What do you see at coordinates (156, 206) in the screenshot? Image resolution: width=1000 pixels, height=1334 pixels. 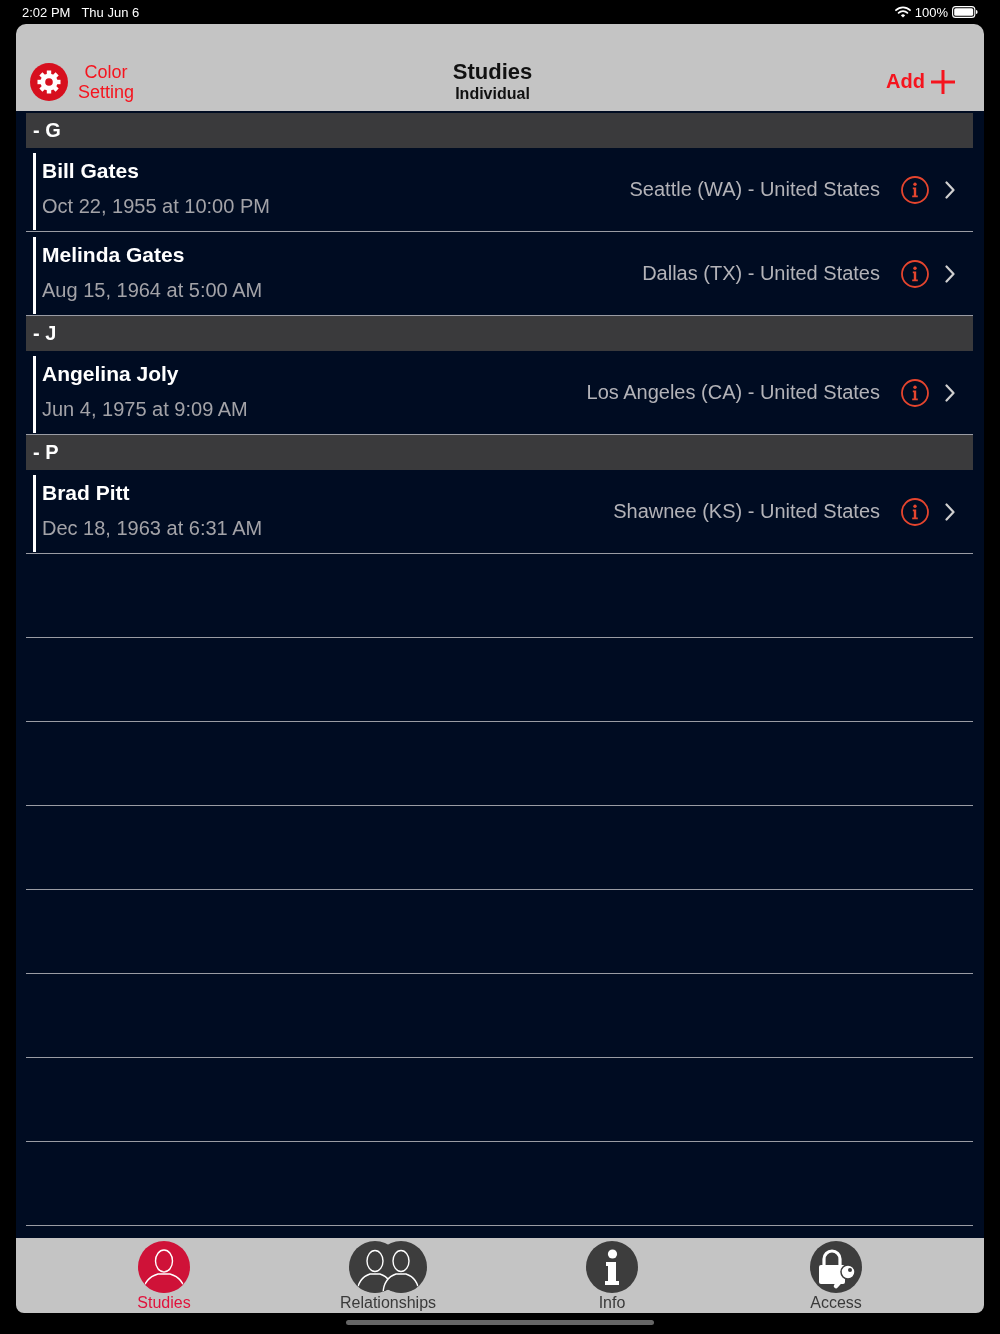 I see `birth-date: Oct 22, 1955 at 10:00 PM` at bounding box center [156, 206].